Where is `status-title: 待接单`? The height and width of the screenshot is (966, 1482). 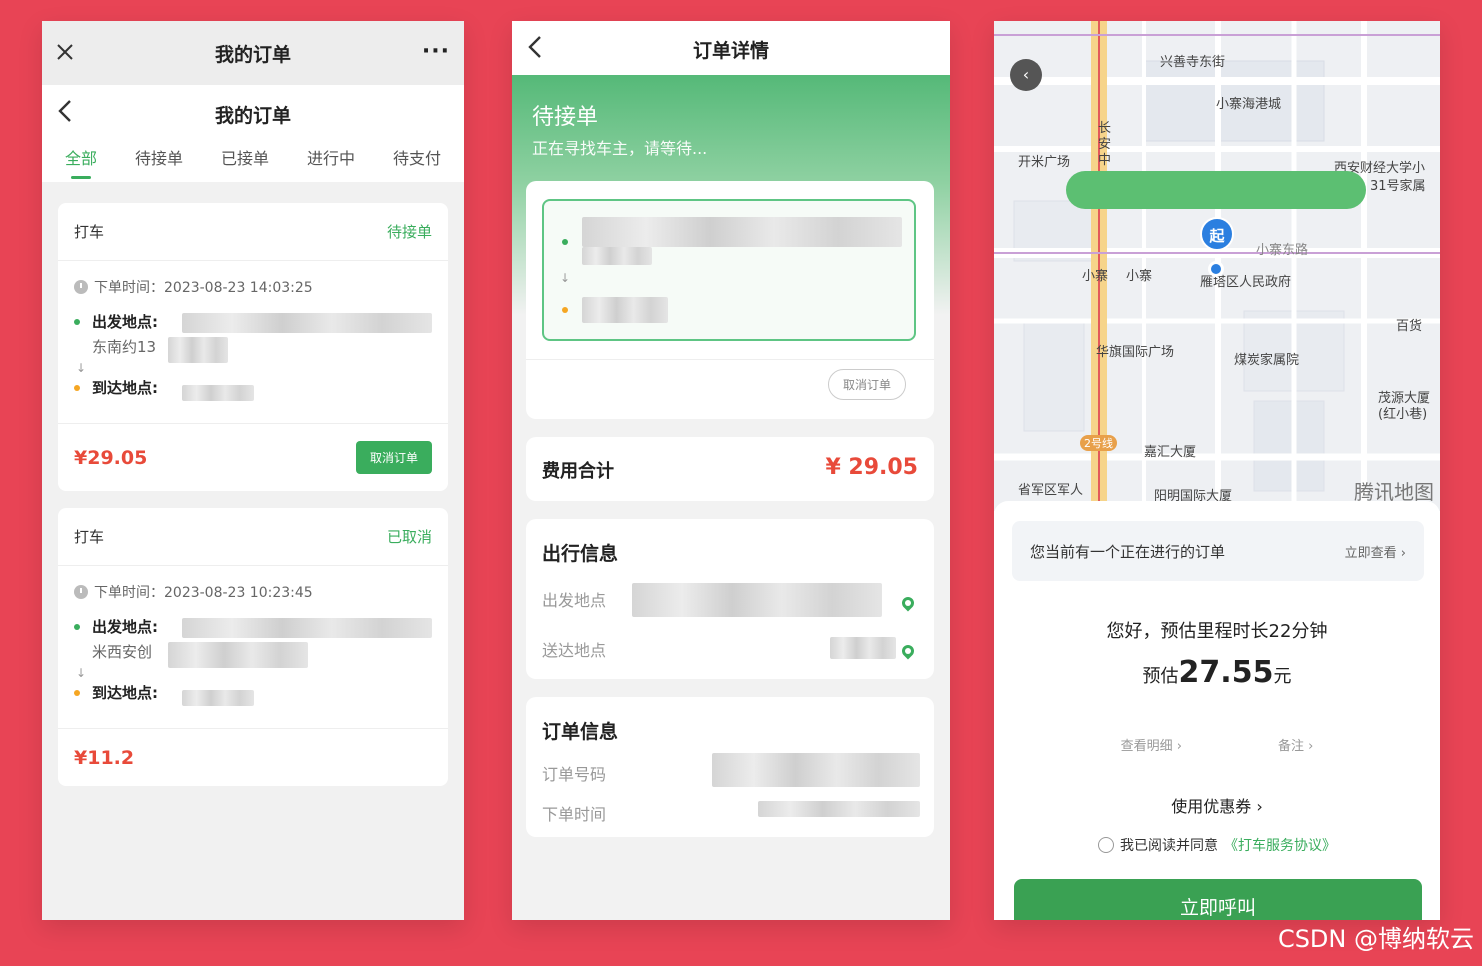 status-title: 待接单 is located at coordinates (565, 117).